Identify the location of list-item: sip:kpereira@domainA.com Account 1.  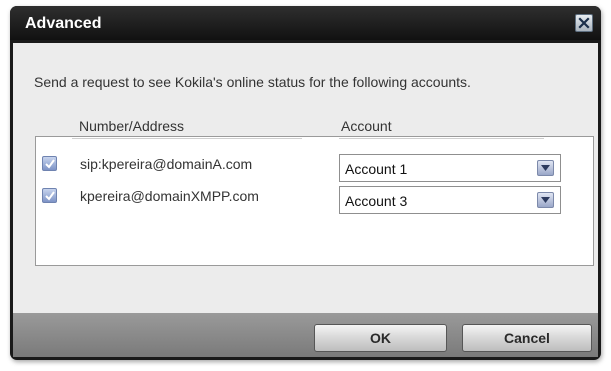
(314, 166).